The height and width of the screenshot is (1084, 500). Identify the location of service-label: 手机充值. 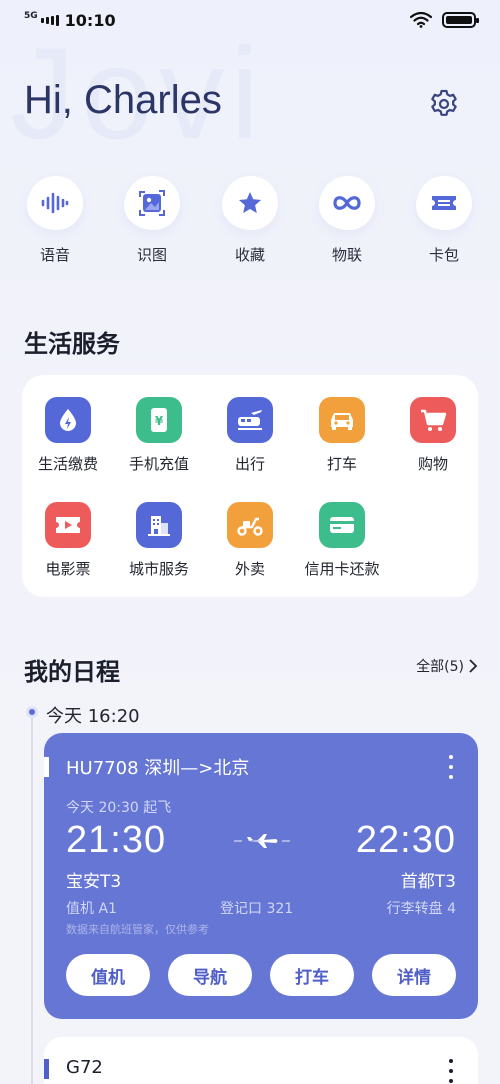
(158, 464).